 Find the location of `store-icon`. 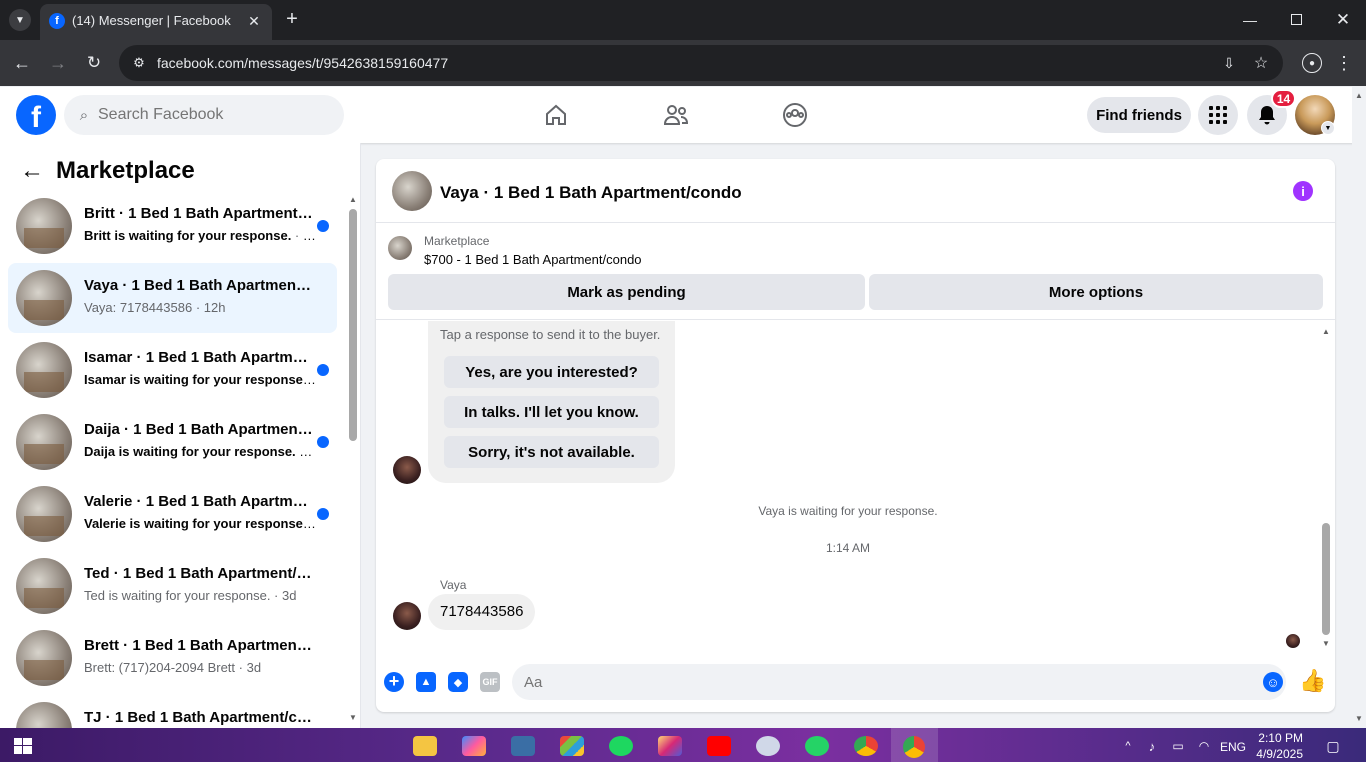

store-icon is located at coordinates (572, 746).